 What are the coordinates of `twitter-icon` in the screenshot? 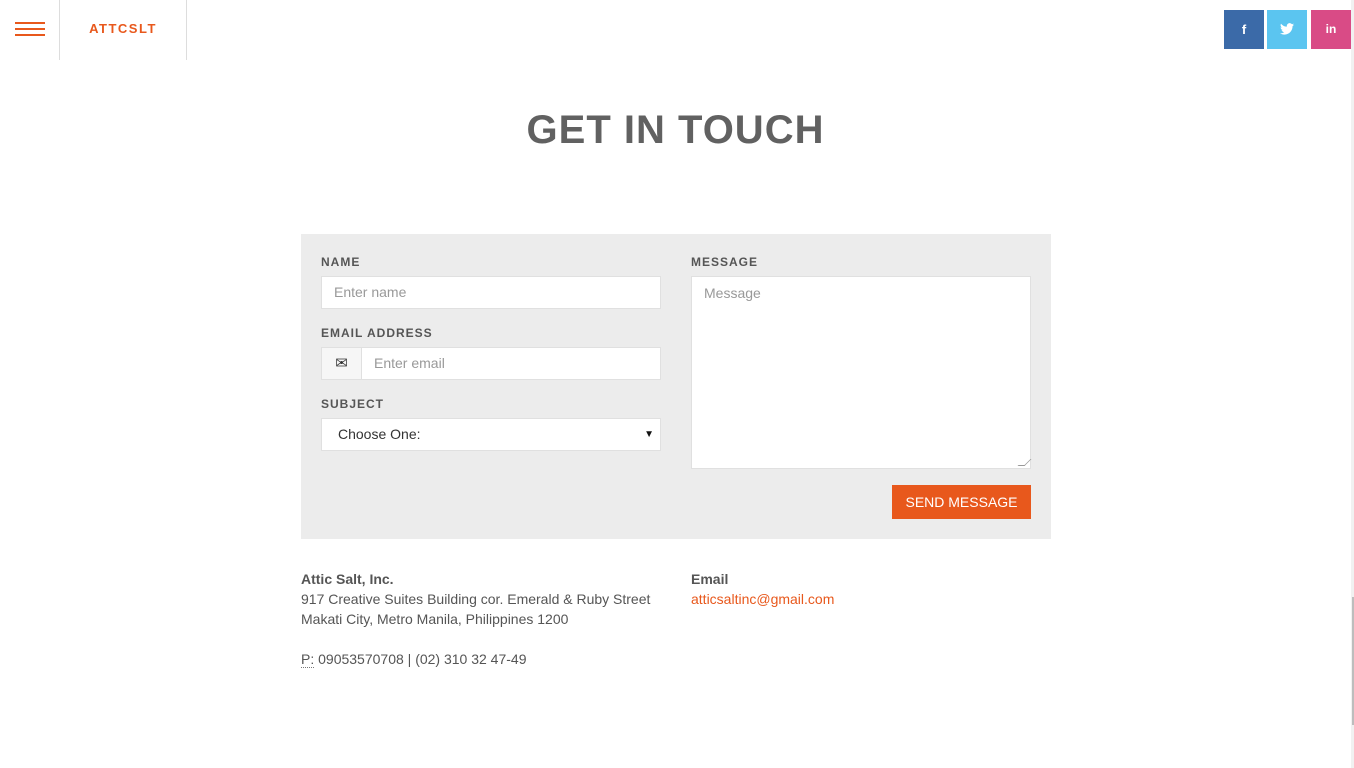 It's located at (1287, 29).